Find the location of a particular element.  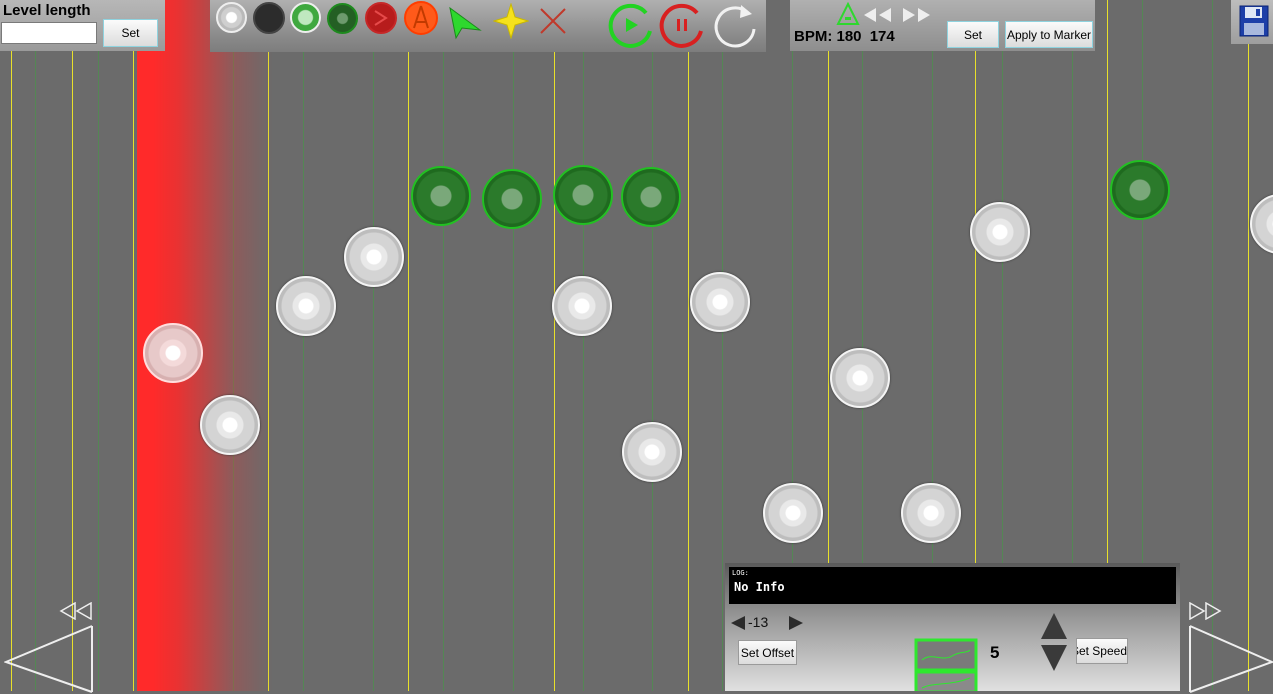

black-note-tool-icon is located at coordinates (269, 18).